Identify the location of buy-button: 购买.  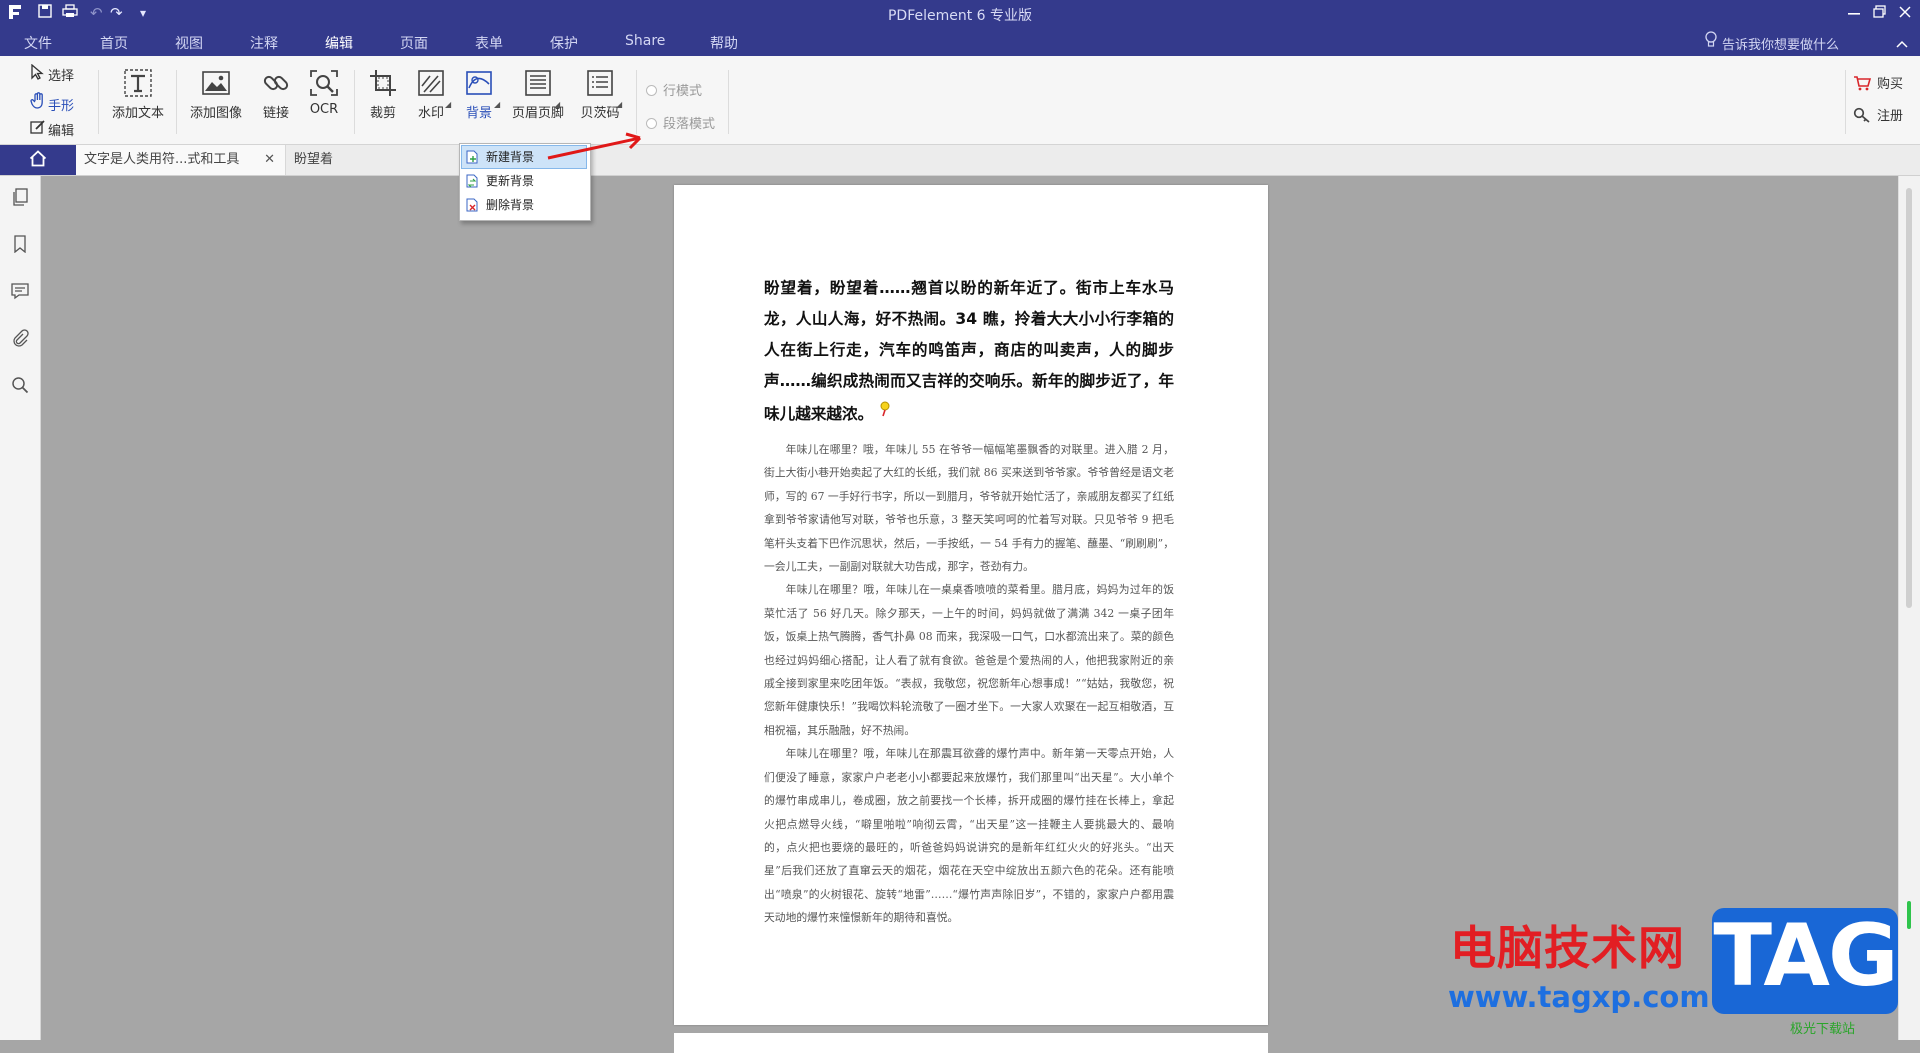
(1878, 84).